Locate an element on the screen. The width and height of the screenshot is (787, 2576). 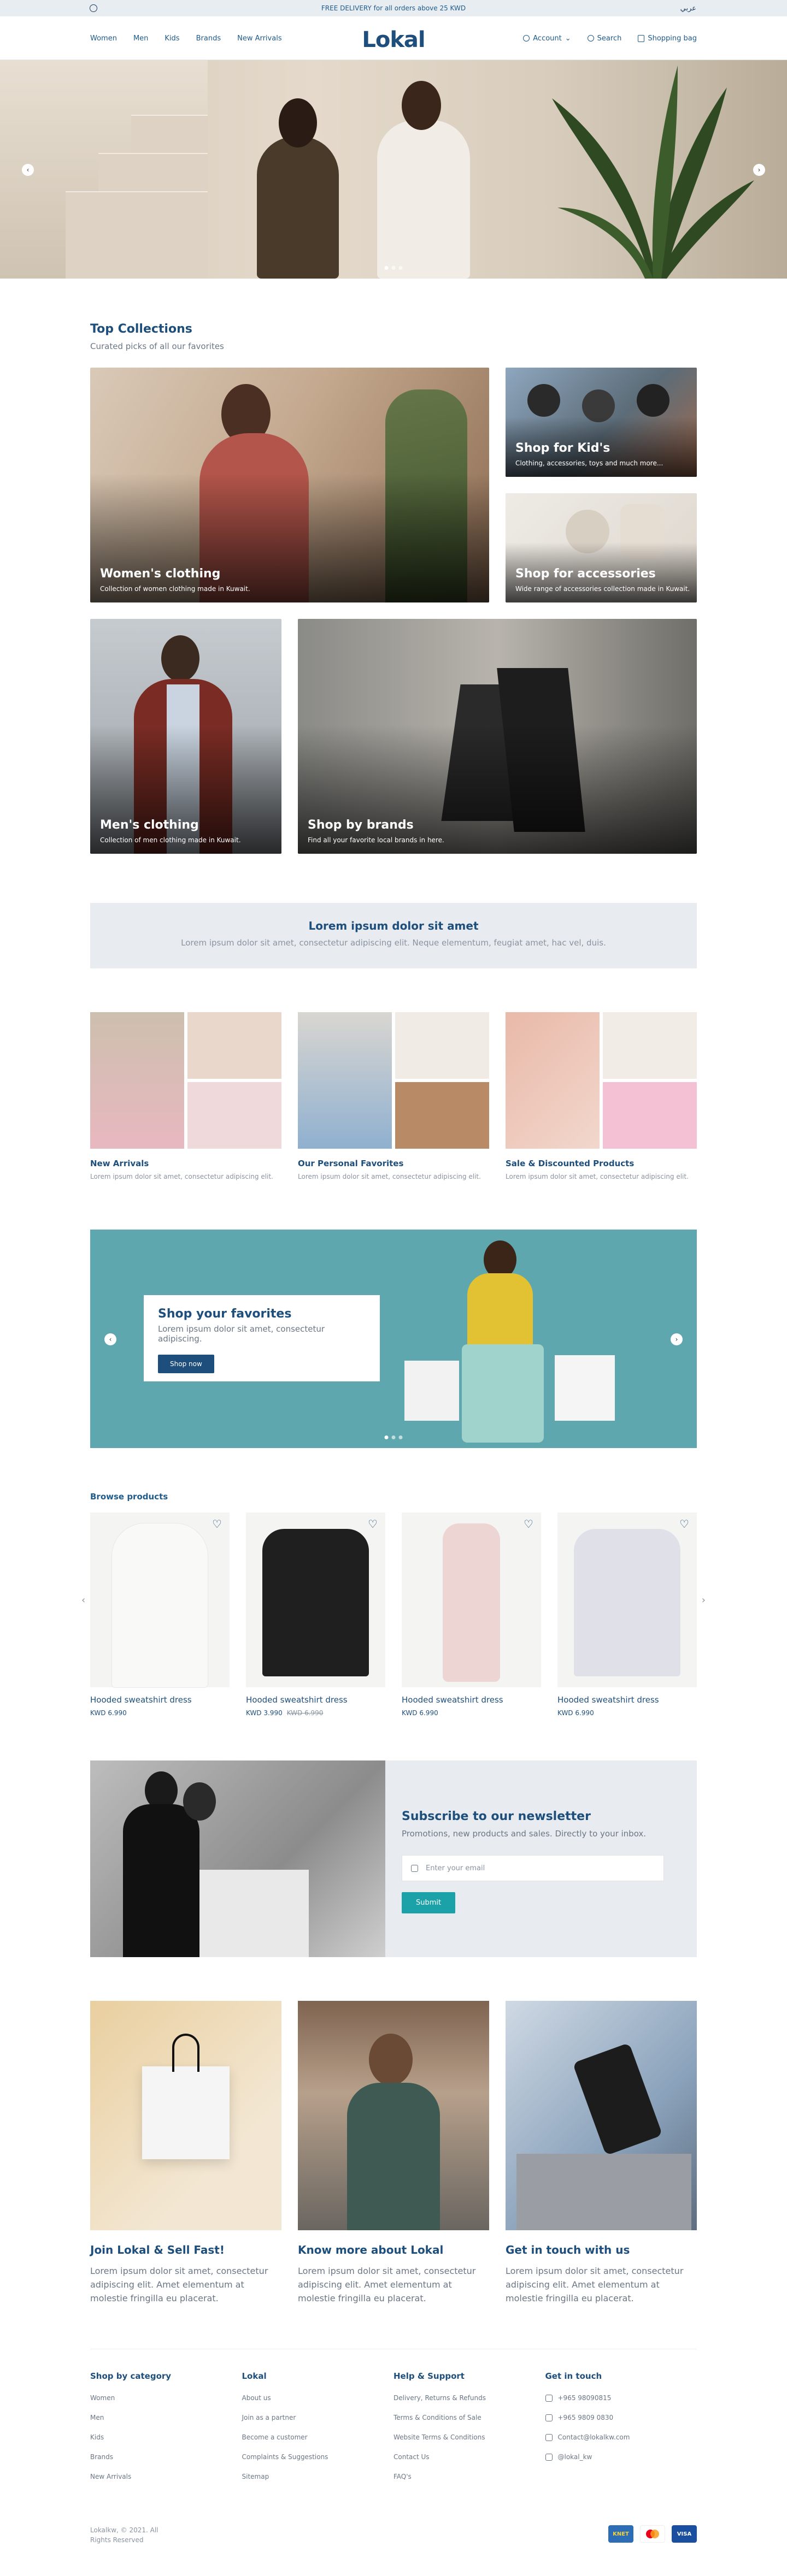
email-field: Enter your email is located at coordinates (533, 1868).